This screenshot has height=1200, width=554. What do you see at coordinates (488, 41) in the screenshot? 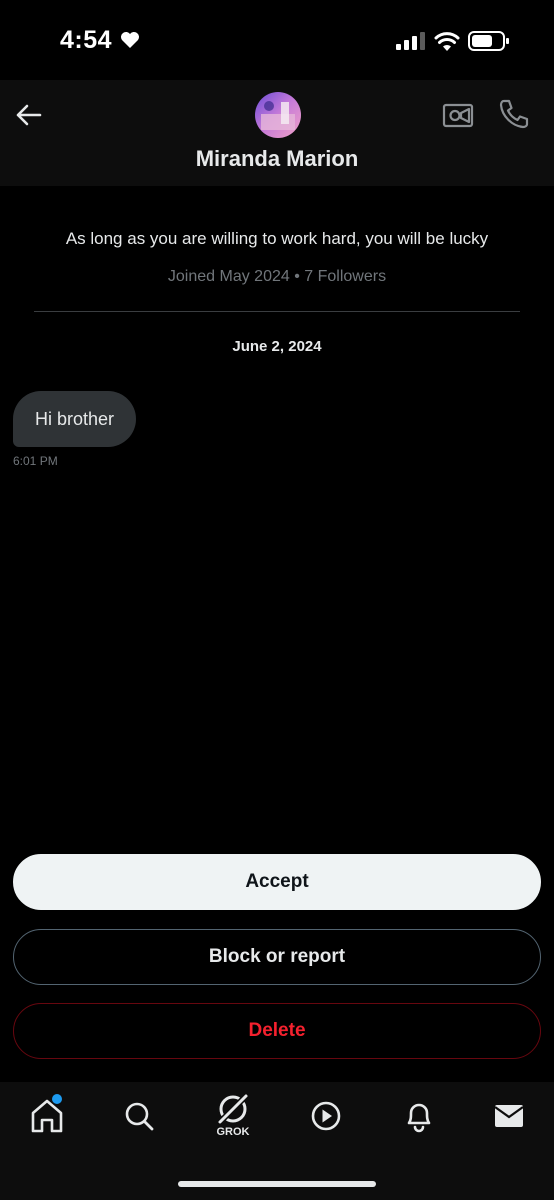
I see `battery-icon` at bounding box center [488, 41].